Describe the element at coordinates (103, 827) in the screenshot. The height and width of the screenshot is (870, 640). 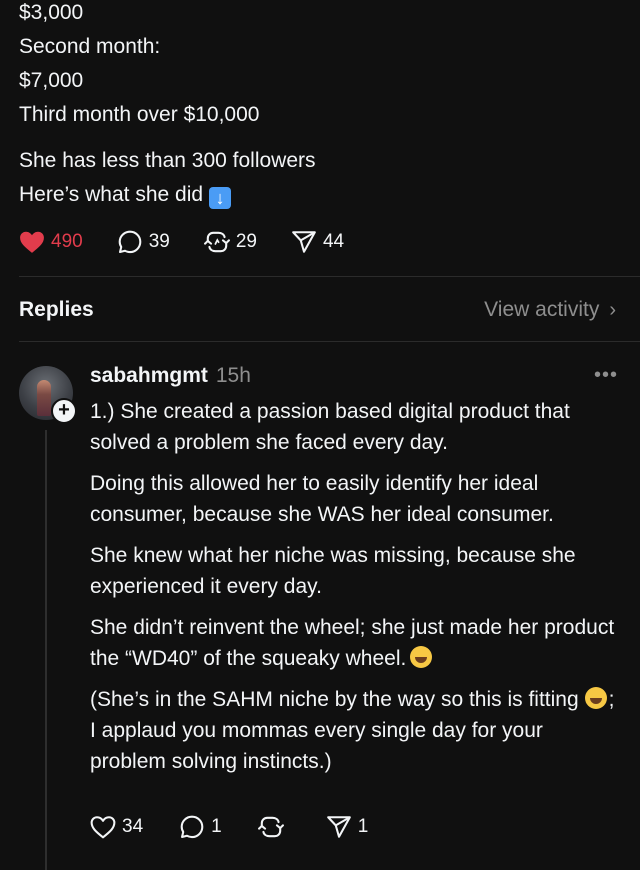
I see `heart-icon` at that location.